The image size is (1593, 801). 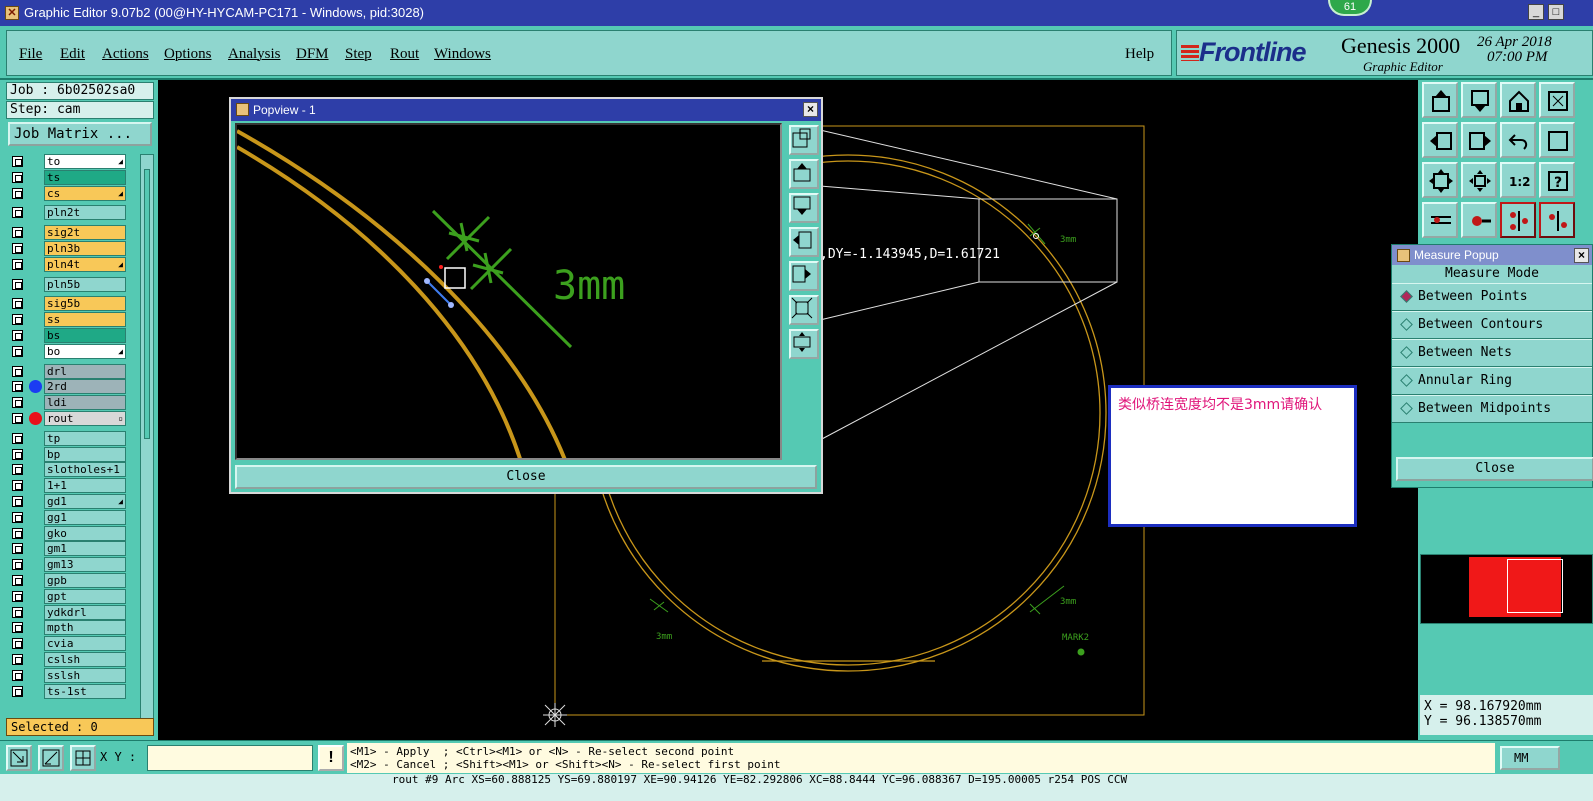 What do you see at coordinates (804, 140) in the screenshot?
I see `zoom-window-icon` at bounding box center [804, 140].